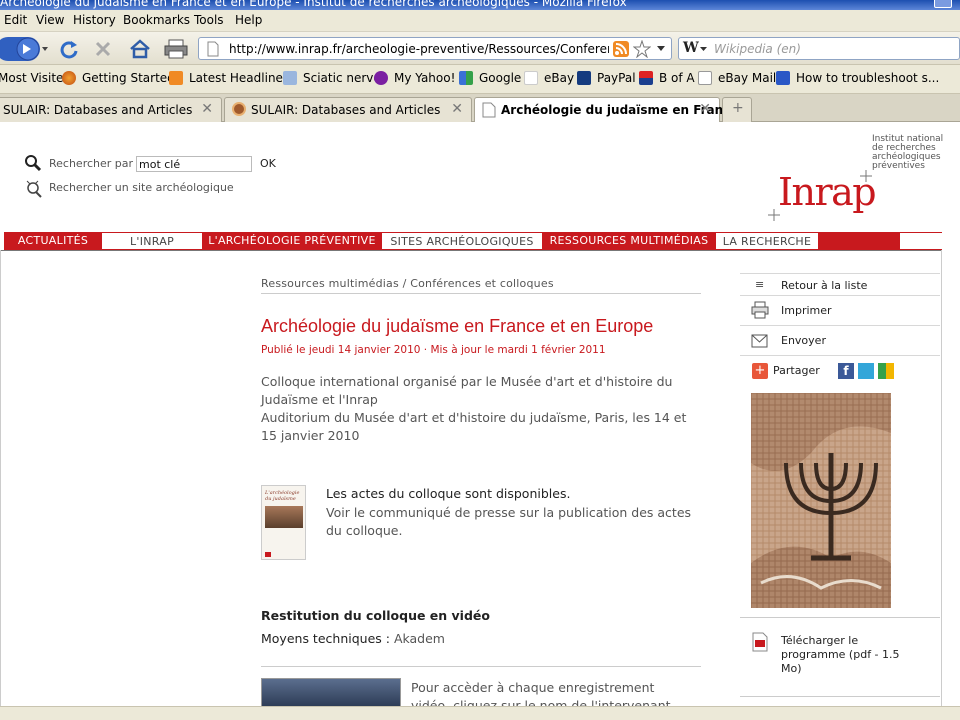  I want to click on menu-history: History, so click(94, 20).